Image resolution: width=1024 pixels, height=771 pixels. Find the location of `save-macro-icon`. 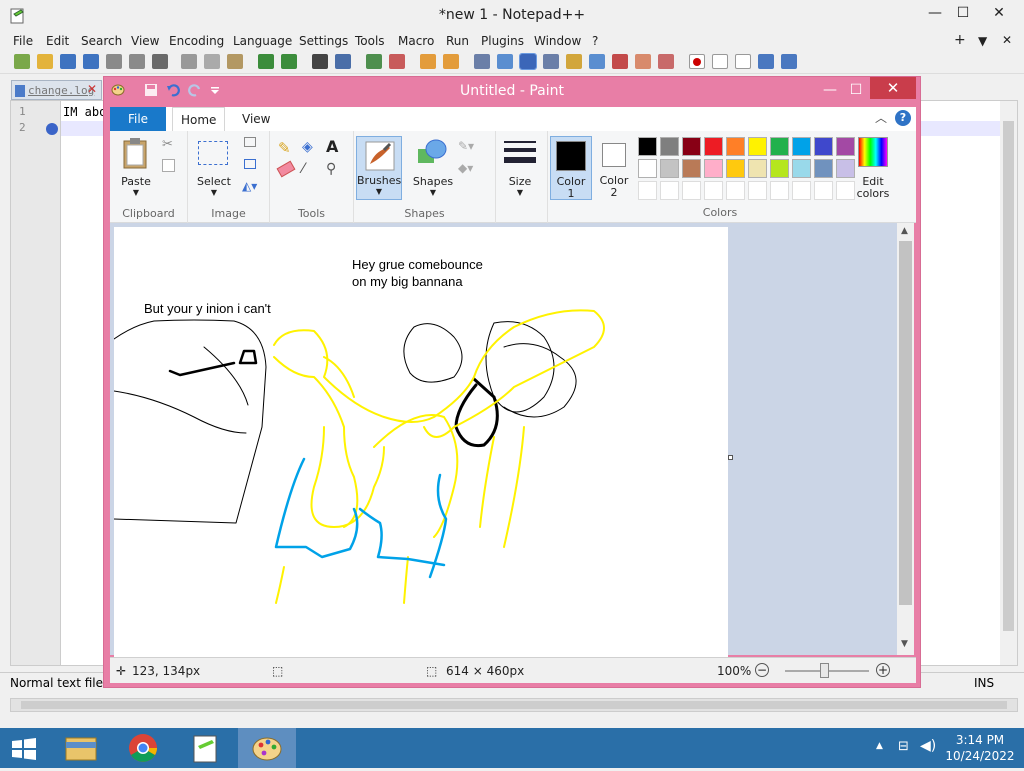

save-macro-icon is located at coordinates (789, 61).